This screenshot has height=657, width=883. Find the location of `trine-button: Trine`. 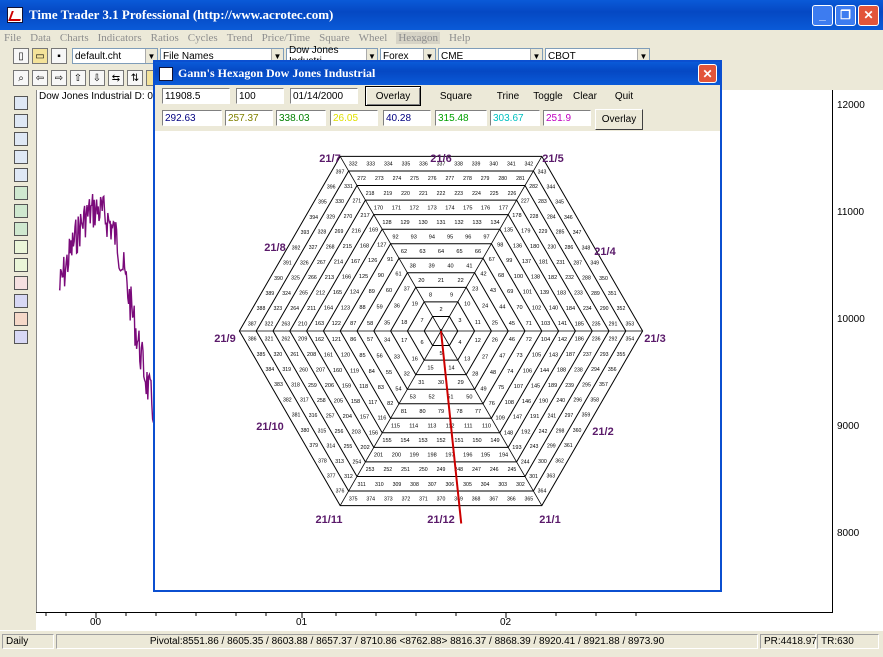

trine-button: Trine is located at coordinates (508, 96).